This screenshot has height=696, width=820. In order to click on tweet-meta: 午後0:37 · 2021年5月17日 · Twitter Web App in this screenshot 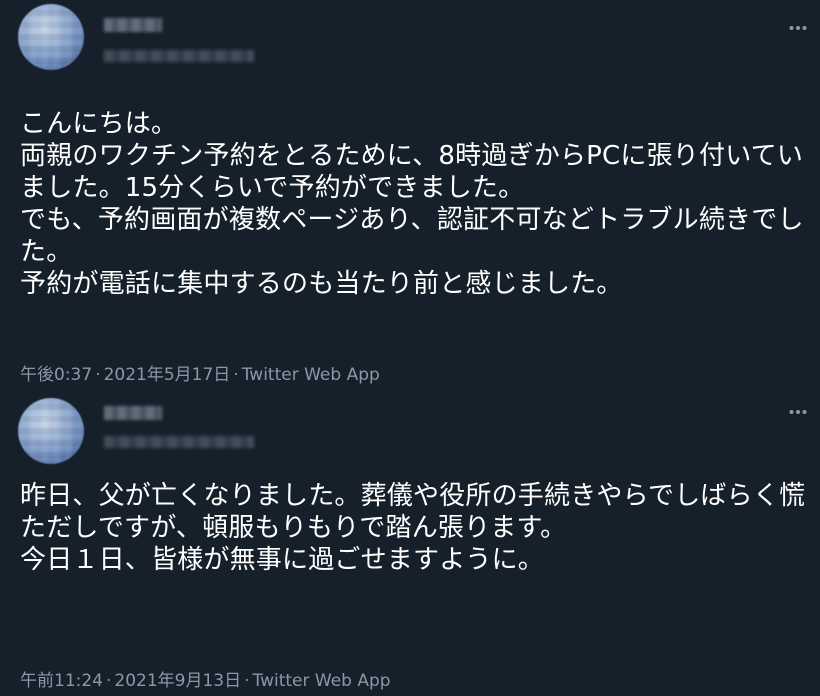, I will do `click(200, 372)`.